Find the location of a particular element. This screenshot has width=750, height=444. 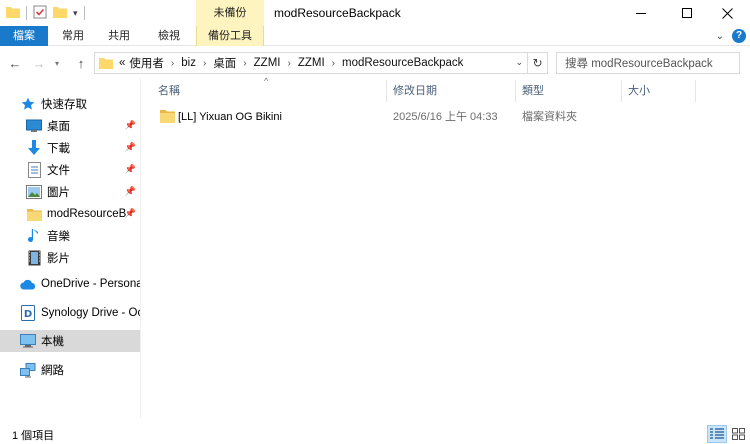

column-header-size: 大小 is located at coordinates (661, 91).